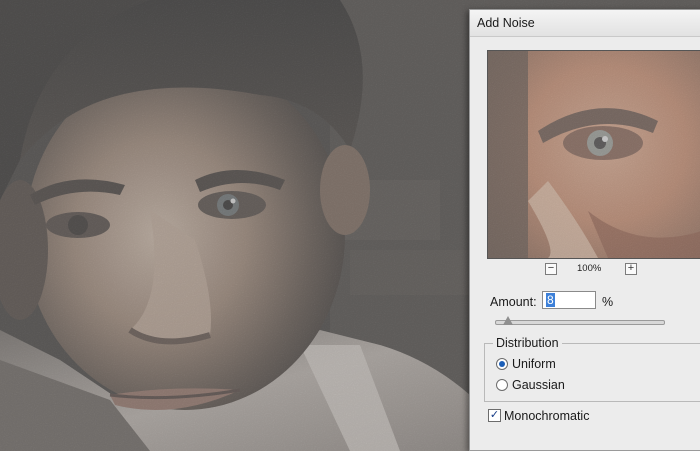 The width and height of the screenshot is (700, 451). What do you see at coordinates (502, 364) in the screenshot?
I see `uniform-radio` at bounding box center [502, 364].